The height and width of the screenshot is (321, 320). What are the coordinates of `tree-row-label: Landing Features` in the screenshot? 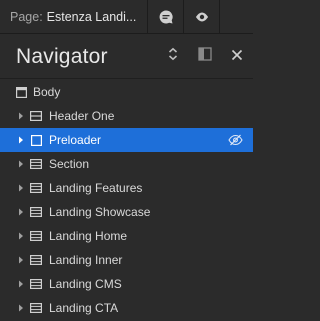 It's located at (96, 188).